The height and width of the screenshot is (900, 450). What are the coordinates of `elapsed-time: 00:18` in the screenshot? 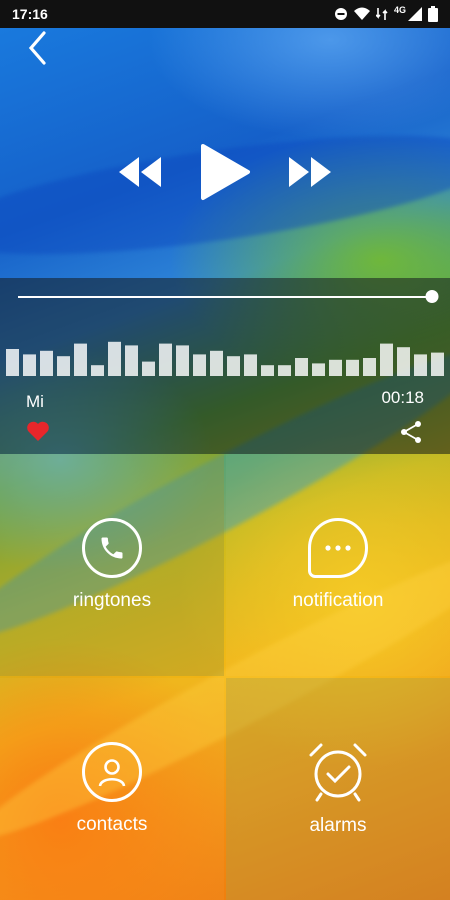 It's located at (402, 397).